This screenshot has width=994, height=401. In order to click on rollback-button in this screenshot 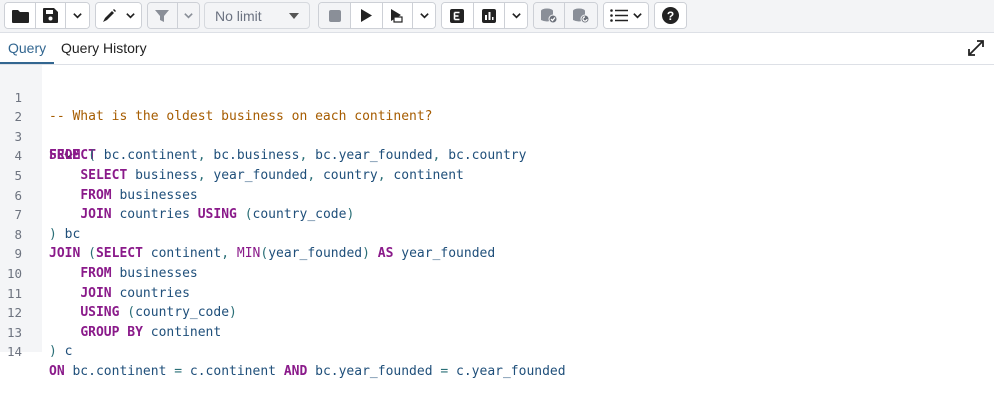, I will do `click(581, 15)`.